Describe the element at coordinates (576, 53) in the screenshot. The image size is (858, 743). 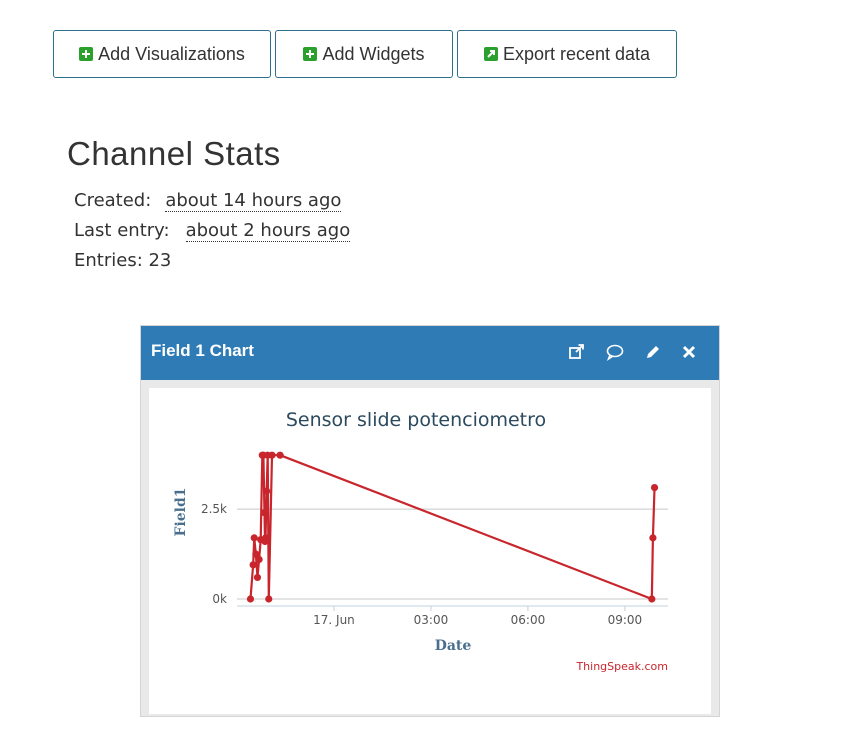
I see `export-recent-data-label: Export recent data` at that location.